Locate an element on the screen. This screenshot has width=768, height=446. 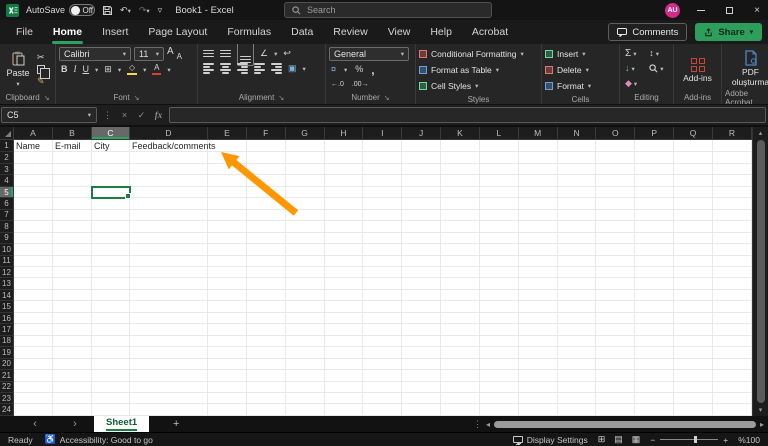
cell-D6 is located at coordinates (169, 204).